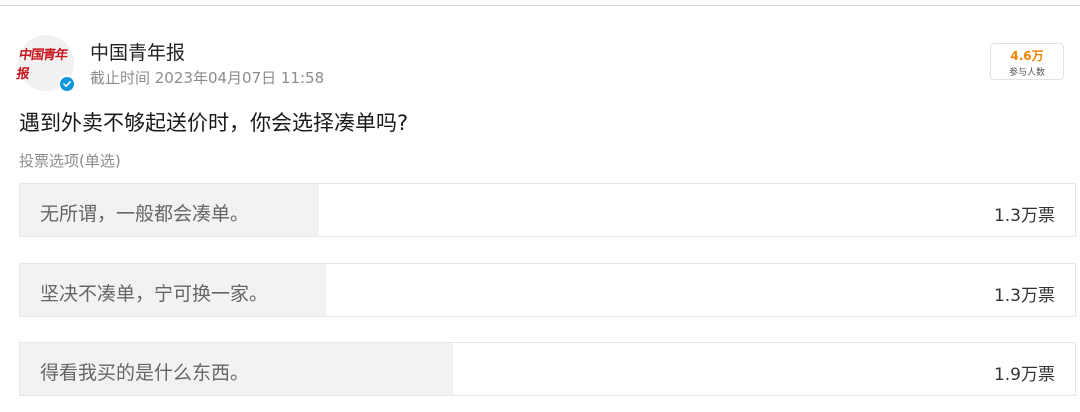 Image resolution: width=1080 pixels, height=412 pixels. I want to click on author-name: 中国青年报, so click(137, 51).